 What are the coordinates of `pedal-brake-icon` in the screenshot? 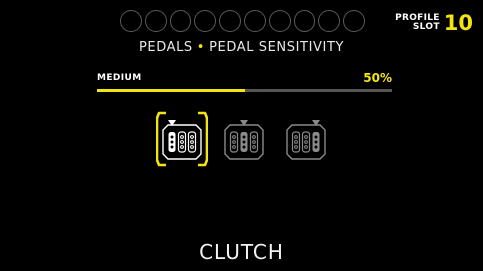 It's located at (244, 140).